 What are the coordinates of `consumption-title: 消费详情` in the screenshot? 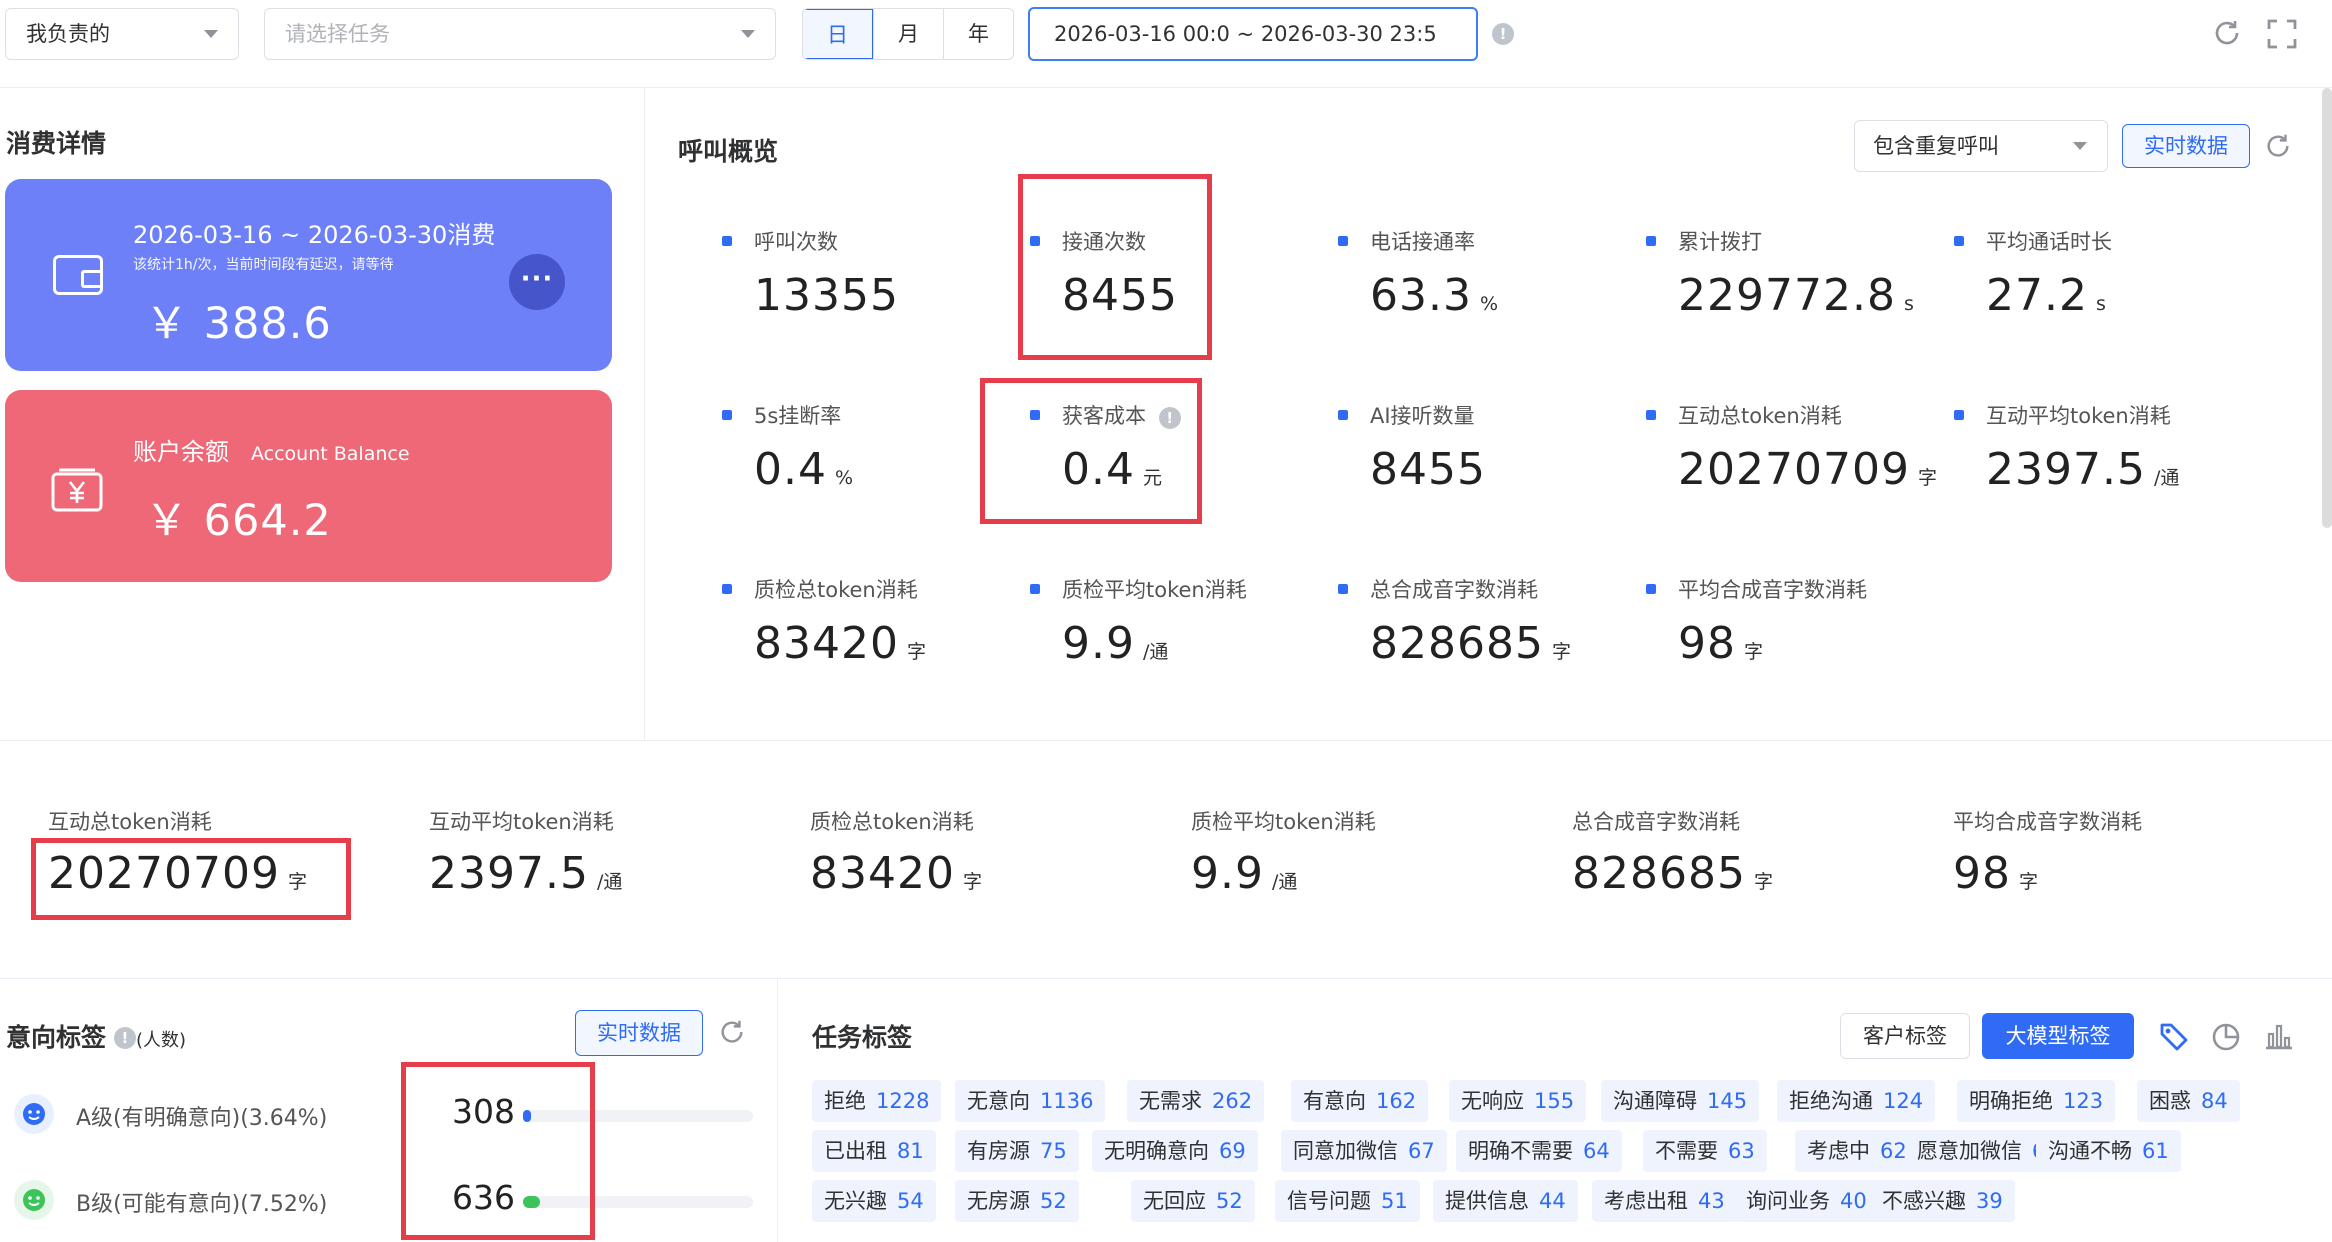 It's located at (56, 143).